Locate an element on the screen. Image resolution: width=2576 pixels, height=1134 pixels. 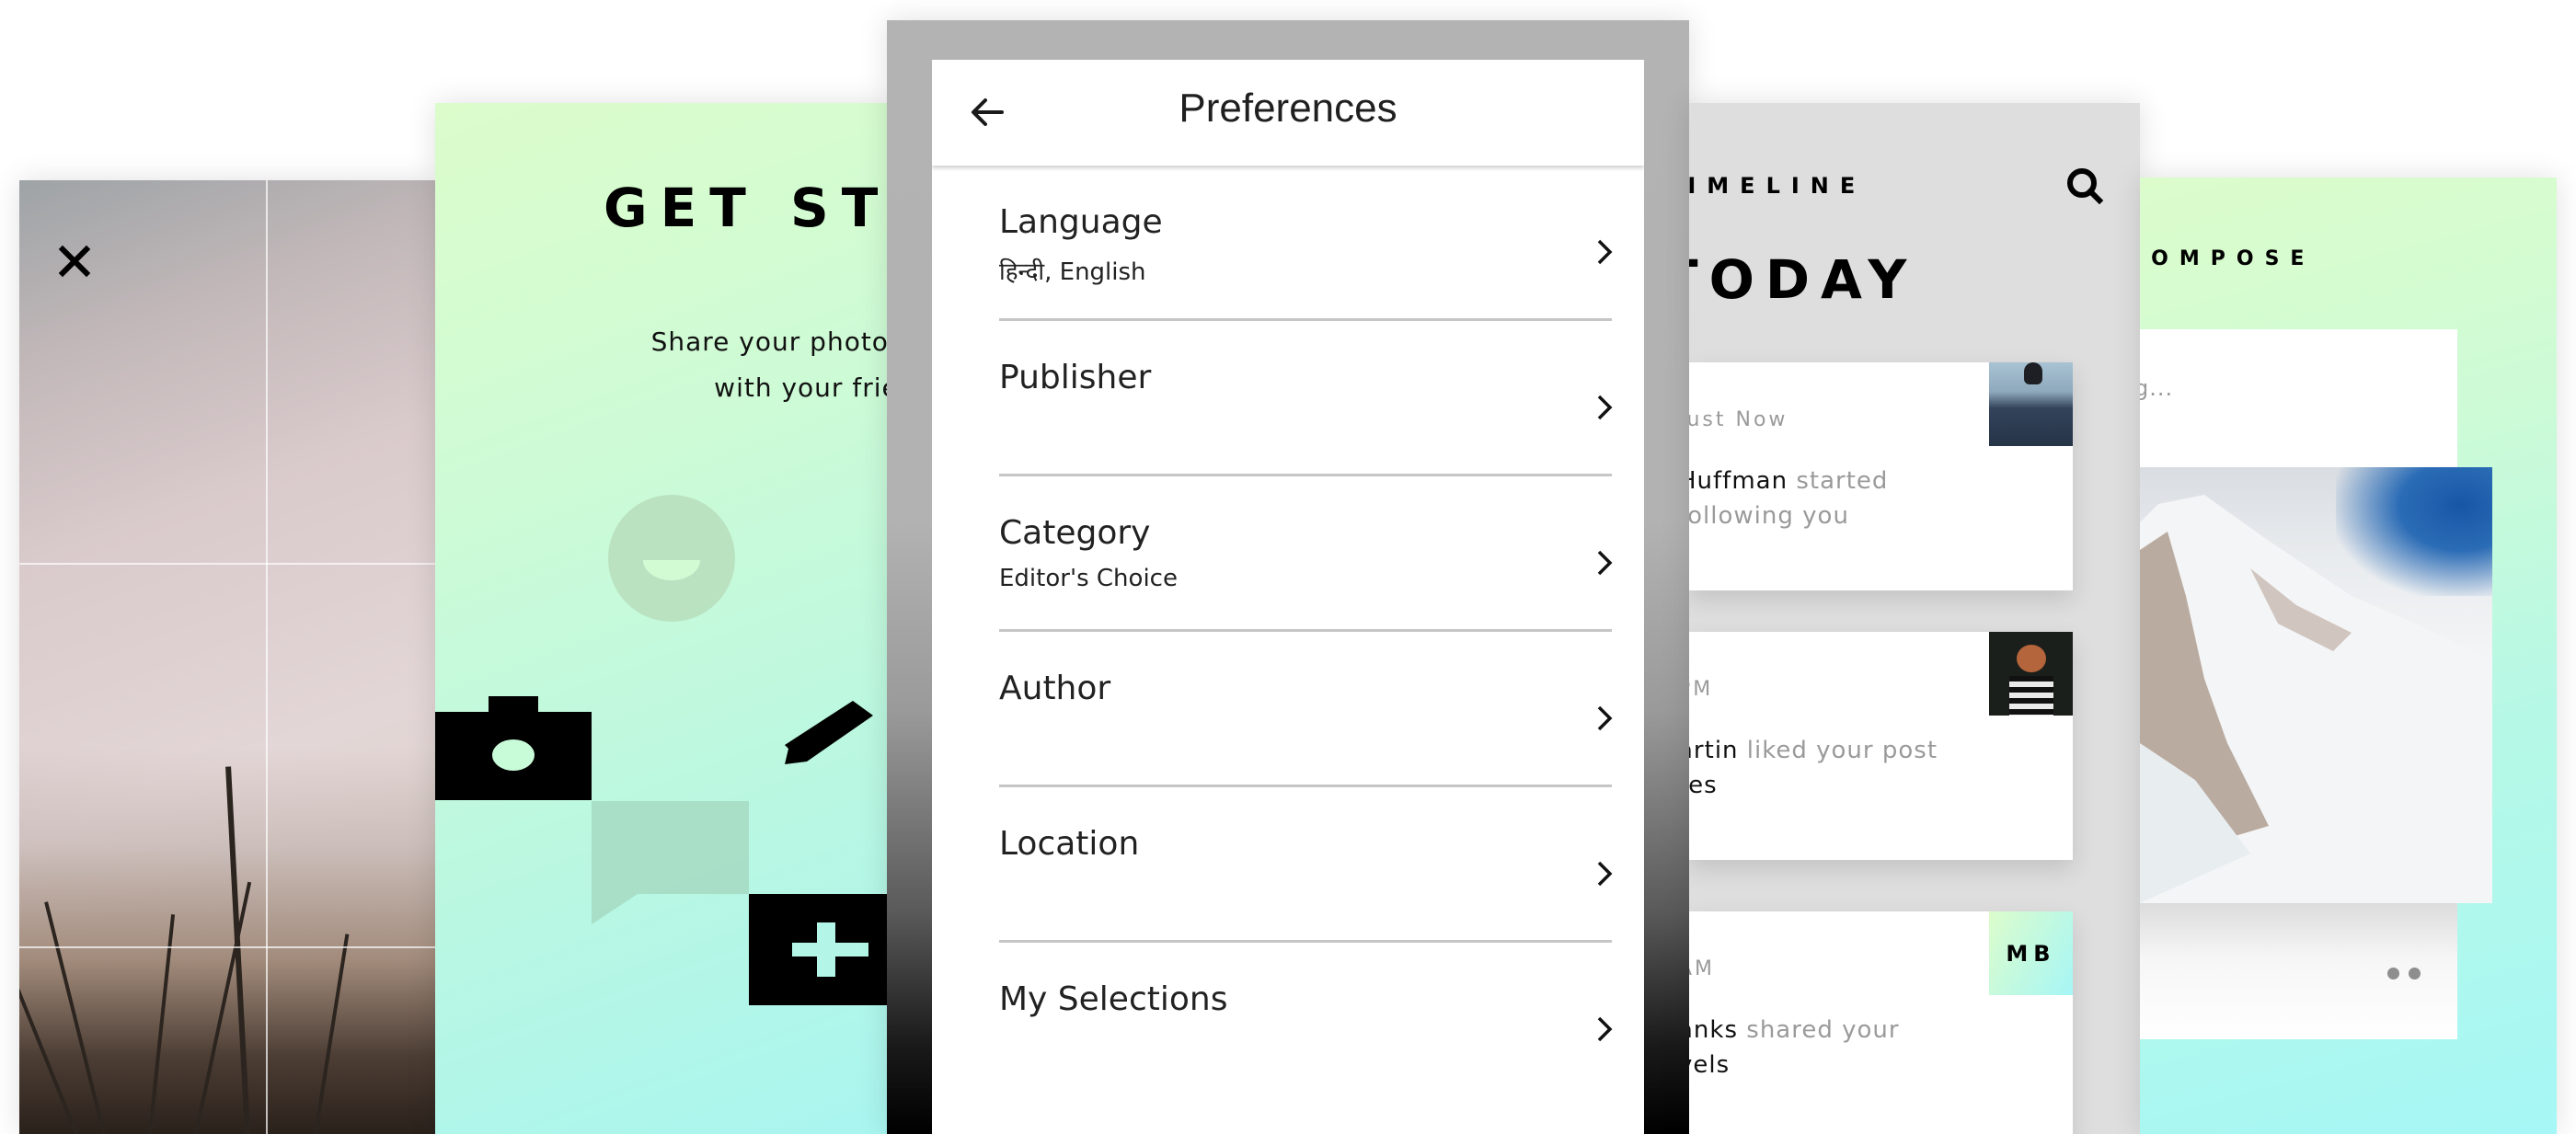
timeline-card-text: artin liked your post res is located at coordinates (1840, 768).